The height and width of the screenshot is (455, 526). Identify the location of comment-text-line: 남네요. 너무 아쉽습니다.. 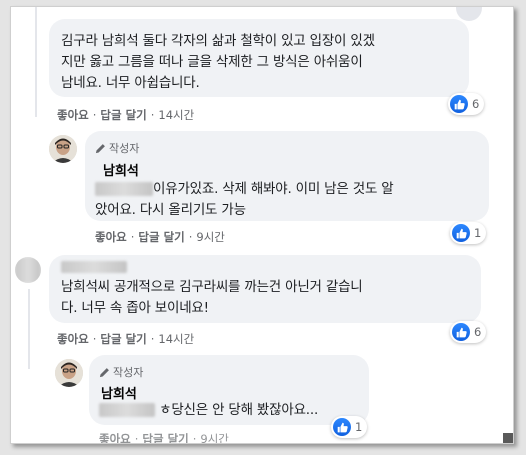
(130, 83).